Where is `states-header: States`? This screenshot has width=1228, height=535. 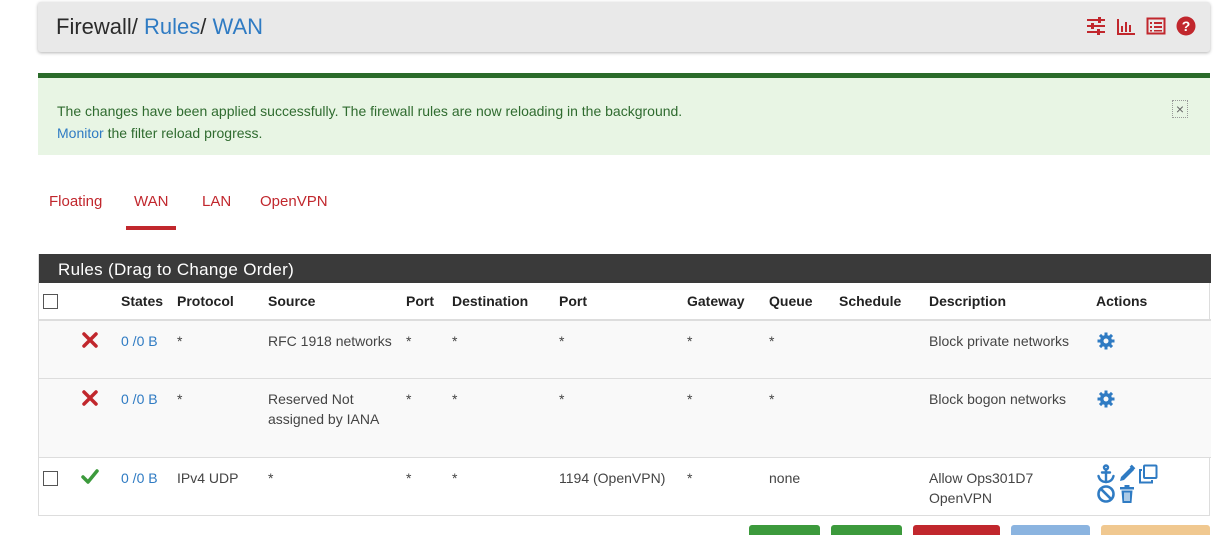 states-header: States is located at coordinates (145, 302).